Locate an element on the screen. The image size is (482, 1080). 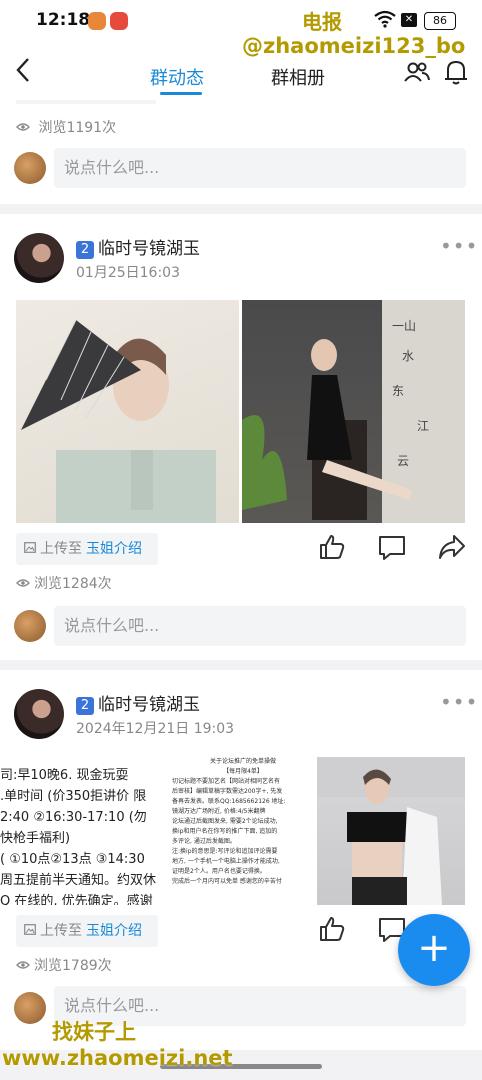
doc-line: 完成后一个月内可以免单 感谢您的辛苦付 is located at coordinates (227, 881).